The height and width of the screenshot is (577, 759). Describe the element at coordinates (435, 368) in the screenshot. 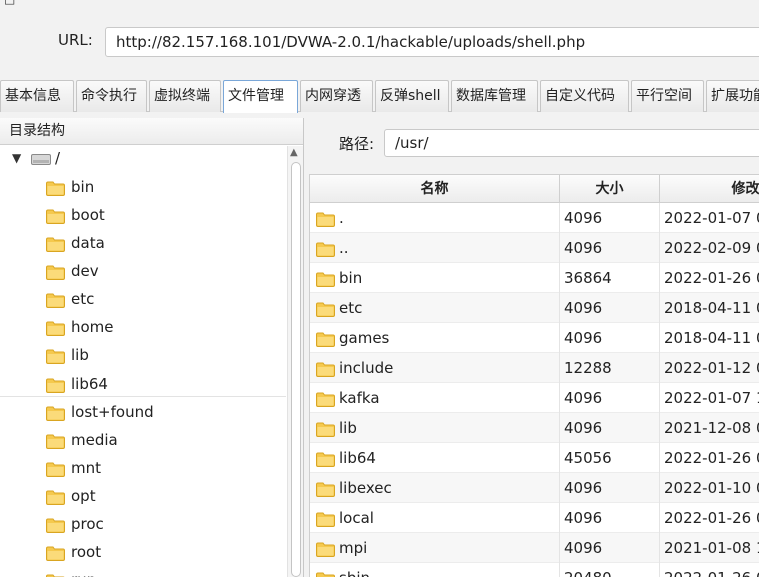

I see `file-name-cell: include` at that location.